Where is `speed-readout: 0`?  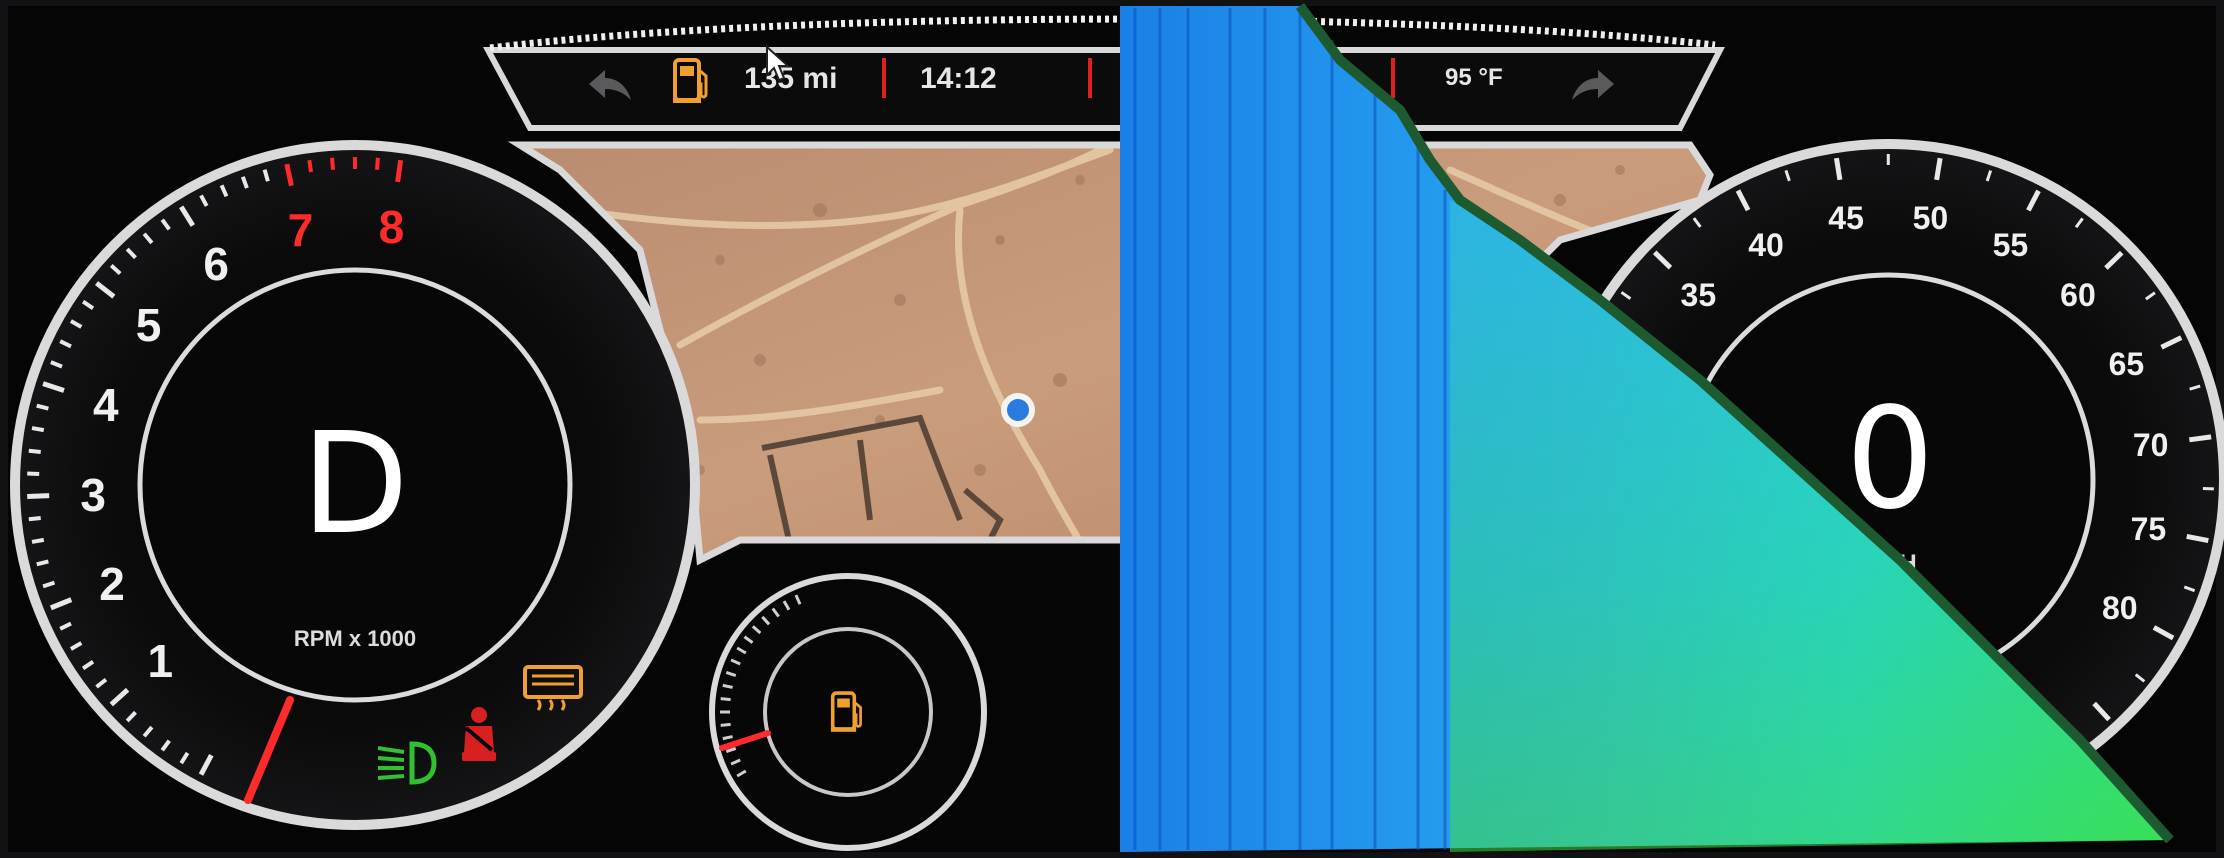 speed-readout: 0 is located at coordinates (1890, 459).